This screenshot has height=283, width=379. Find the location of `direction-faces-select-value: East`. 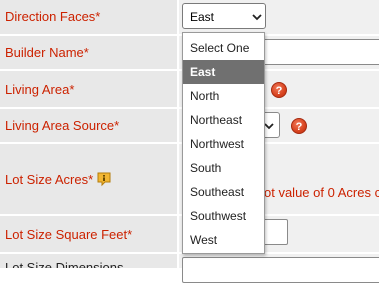

direction-faces-select-value: East is located at coordinates (202, 17).